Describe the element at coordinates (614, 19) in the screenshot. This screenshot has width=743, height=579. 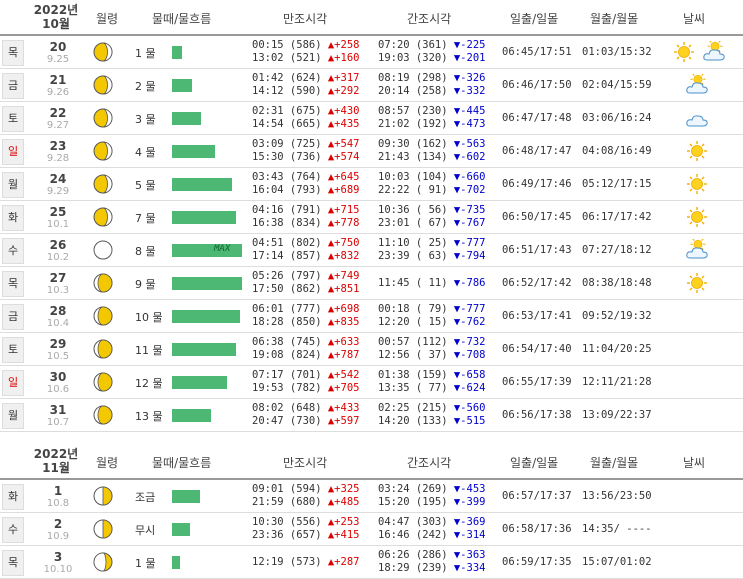
I see `col-header-moonrise: 월출/월몰` at that location.